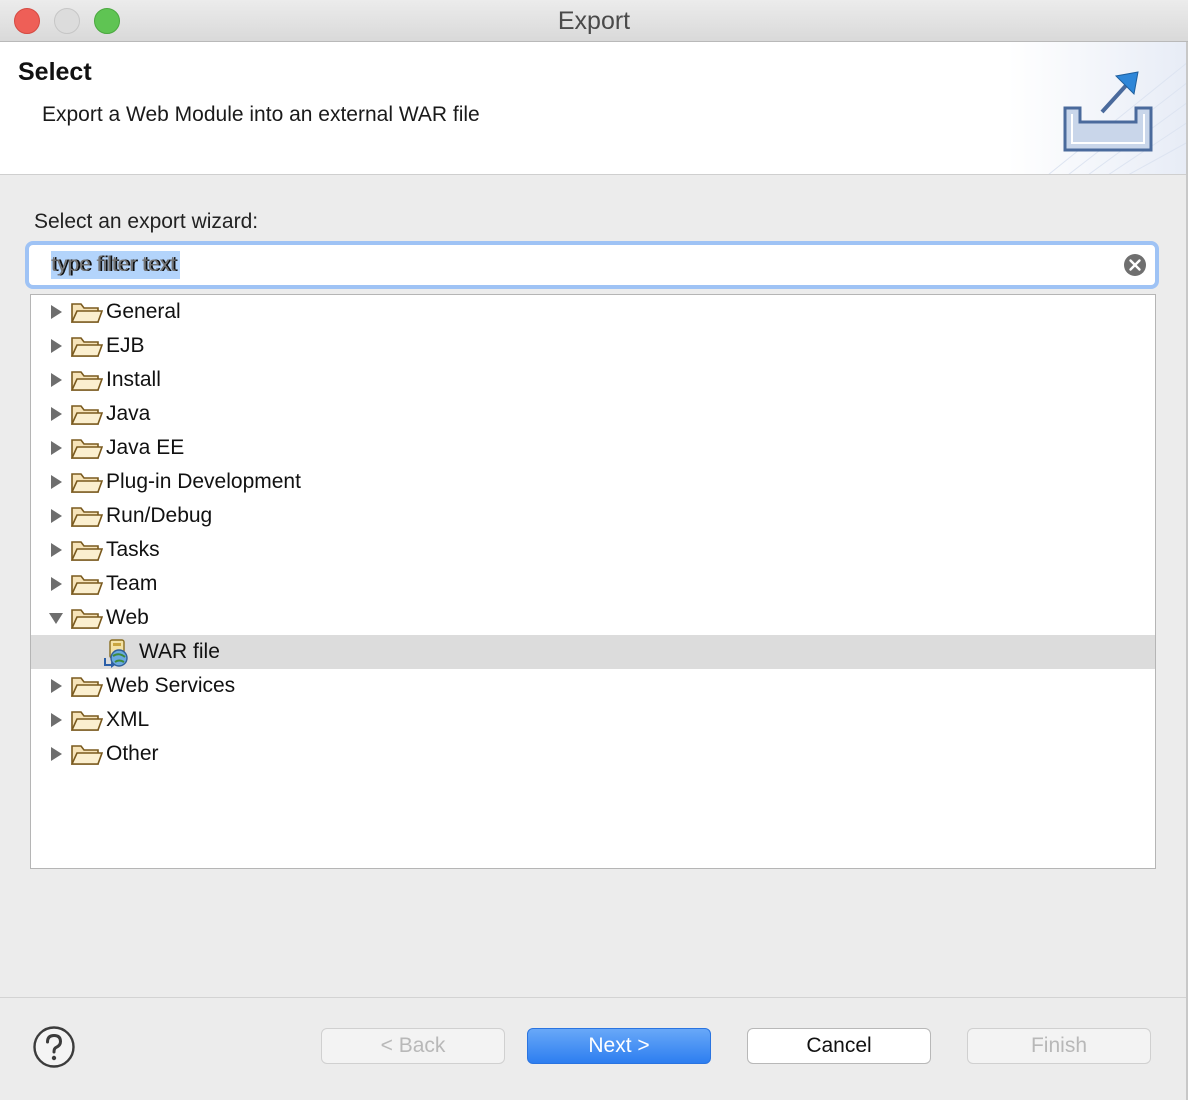 This screenshot has height=1100, width=1188. Describe the element at coordinates (577, 265) in the screenshot. I see `filter-input` at that location.